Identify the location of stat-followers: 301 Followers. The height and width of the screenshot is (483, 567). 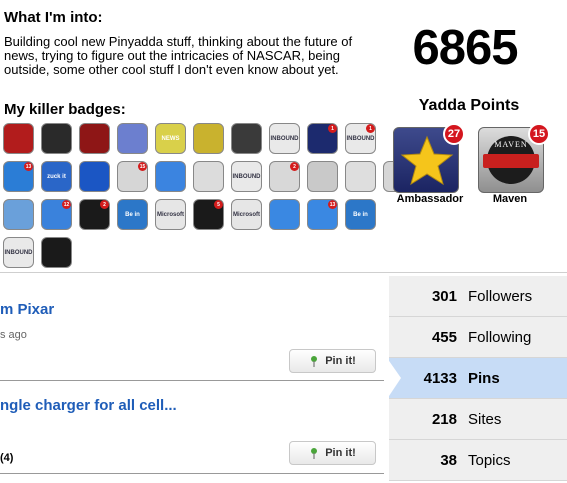
(478, 296).